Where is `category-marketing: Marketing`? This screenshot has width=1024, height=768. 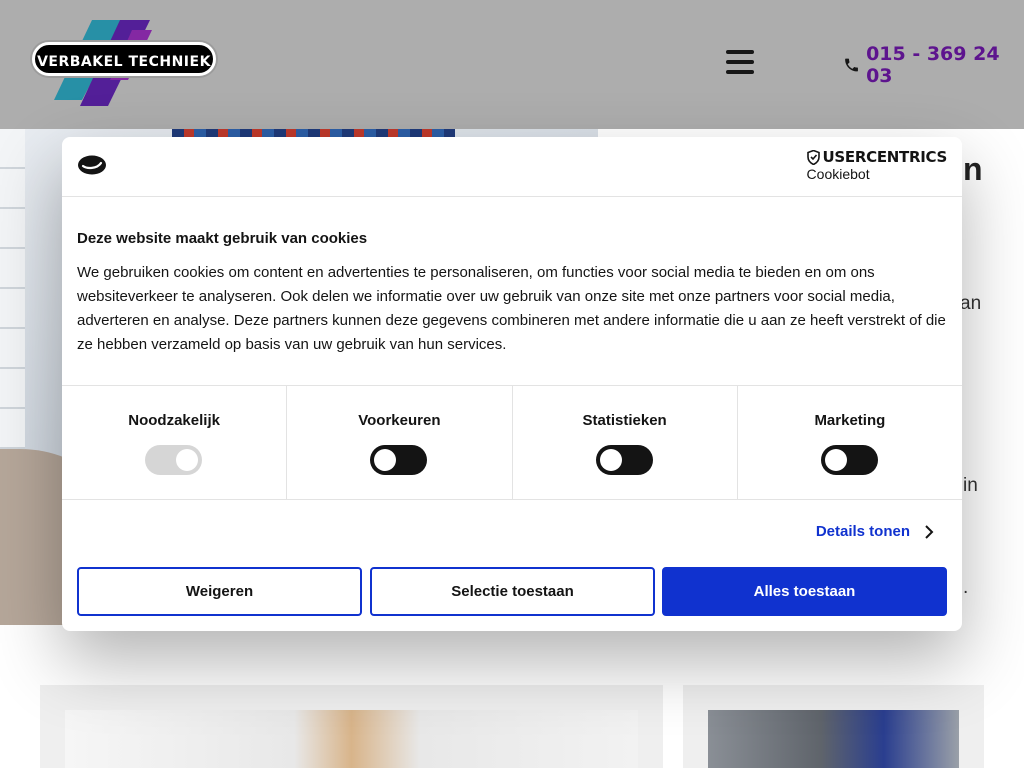 category-marketing: Marketing is located at coordinates (850, 442).